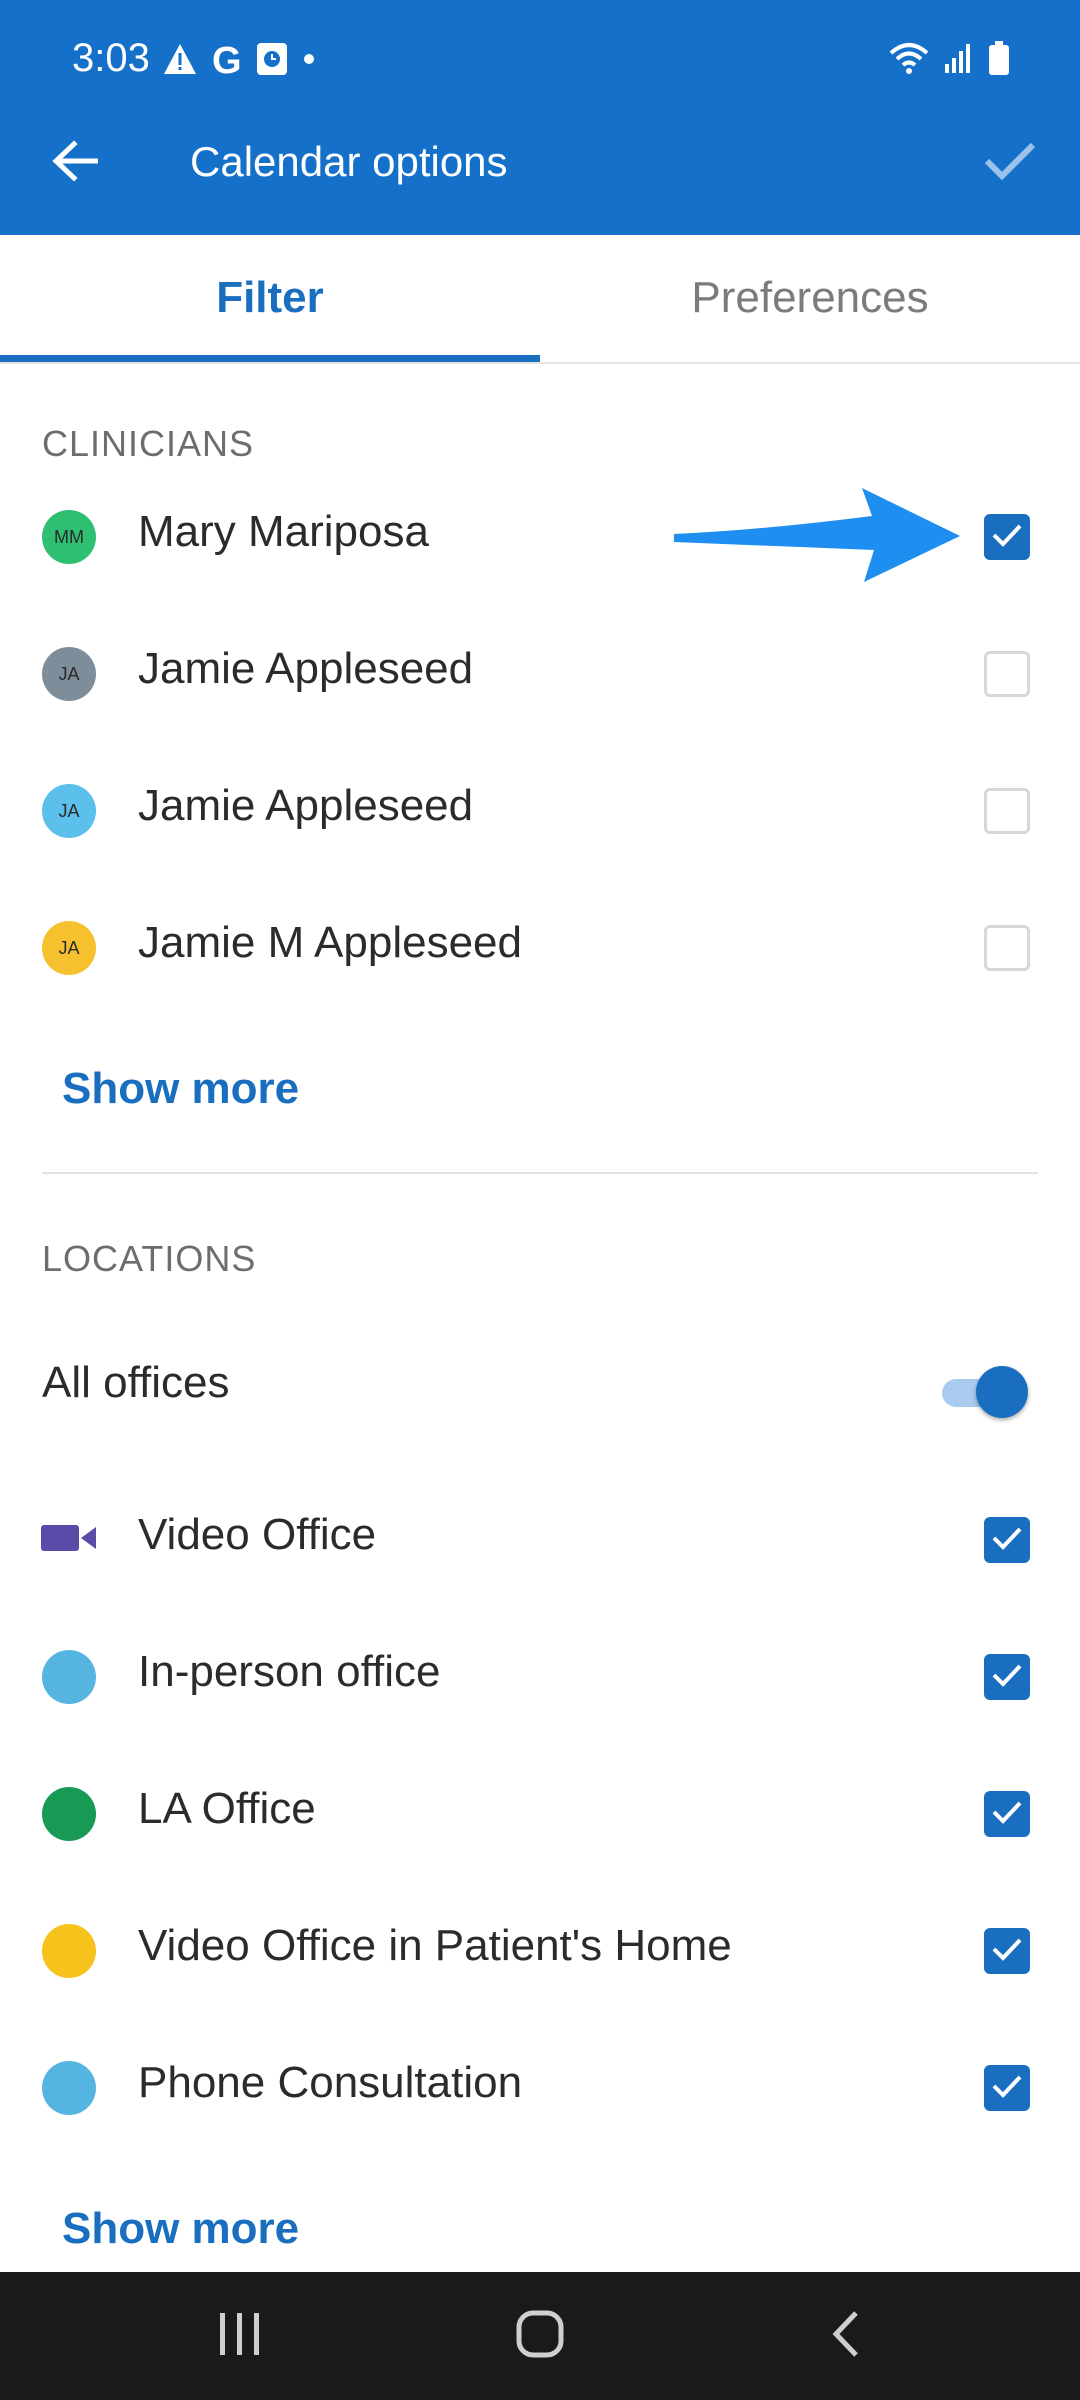 Image resolution: width=1080 pixels, height=2400 pixels. Describe the element at coordinates (136, 1382) in the screenshot. I see `all-offices-label: All offices` at that location.